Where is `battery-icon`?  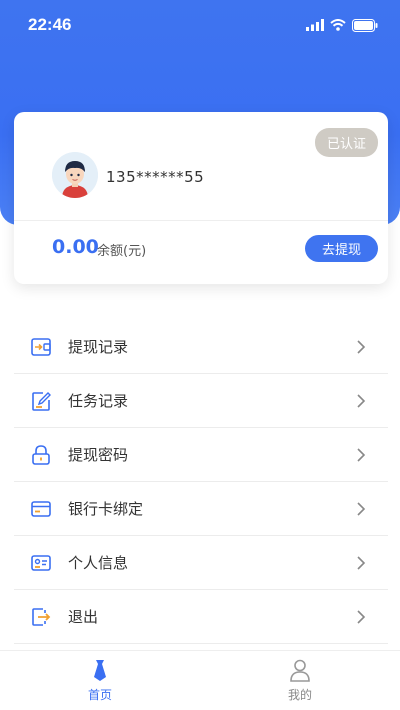
battery-icon is located at coordinates (365, 25).